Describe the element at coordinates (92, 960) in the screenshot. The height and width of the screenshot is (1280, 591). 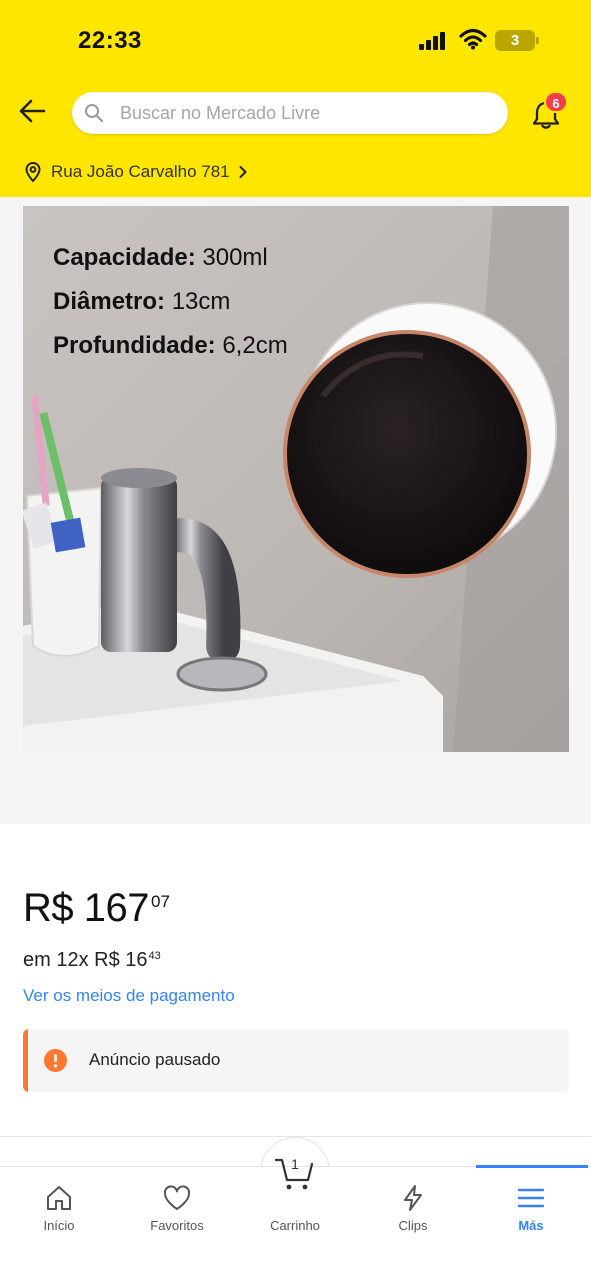
I see `installments-text: em 12x R$ 1643` at that location.